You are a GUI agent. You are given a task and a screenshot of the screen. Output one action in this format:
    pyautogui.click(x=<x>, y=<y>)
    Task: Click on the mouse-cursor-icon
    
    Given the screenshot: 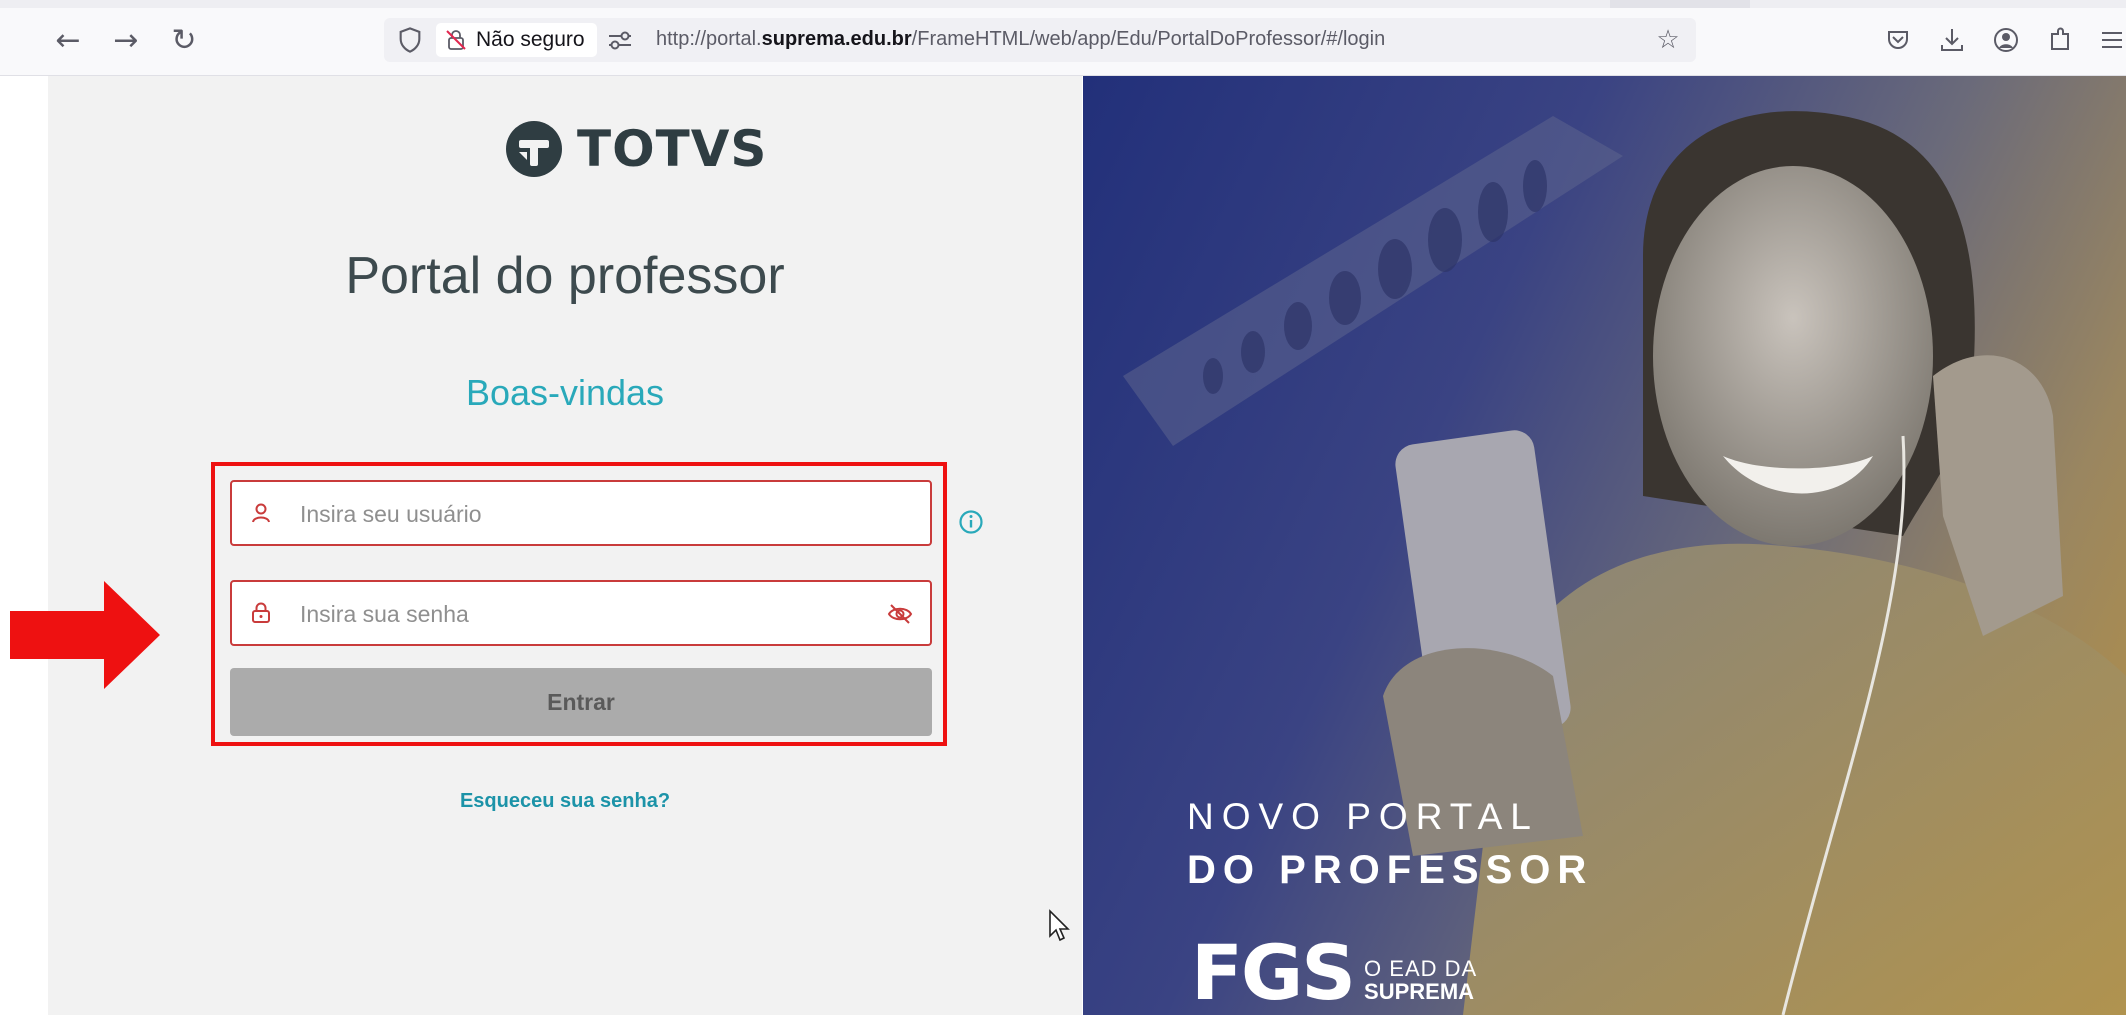 What is the action you would take?
    pyautogui.click(x=1059, y=925)
    